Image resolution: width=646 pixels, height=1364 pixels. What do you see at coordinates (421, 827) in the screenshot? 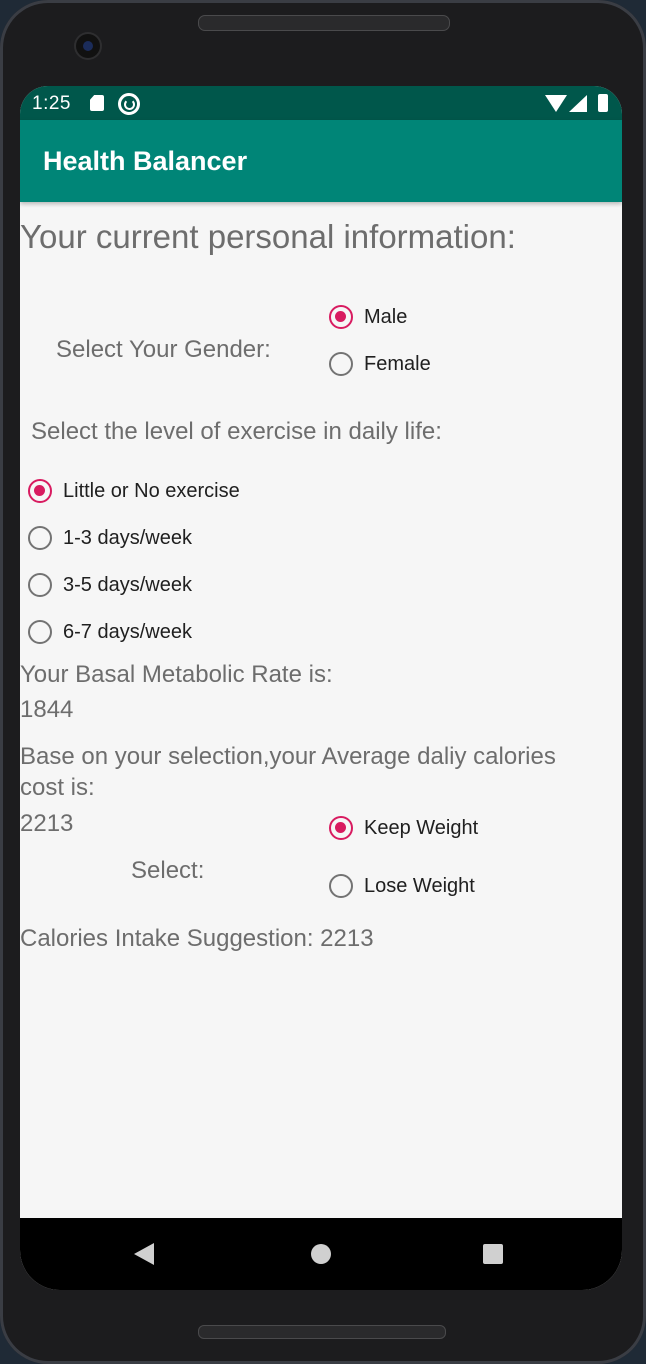
I see `radio-keep-weight-label: Keep Weight` at bounding box center [421, 827].